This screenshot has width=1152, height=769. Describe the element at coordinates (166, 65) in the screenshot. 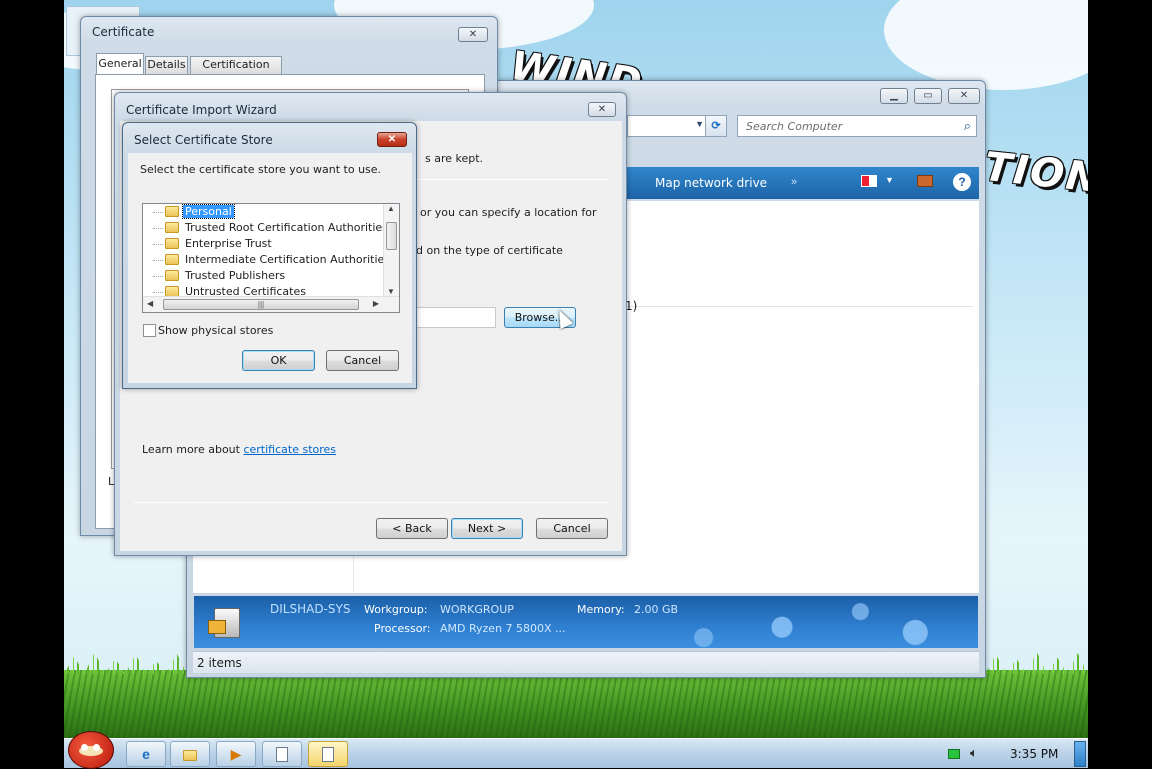

I see `tab-details: Details` at that location.